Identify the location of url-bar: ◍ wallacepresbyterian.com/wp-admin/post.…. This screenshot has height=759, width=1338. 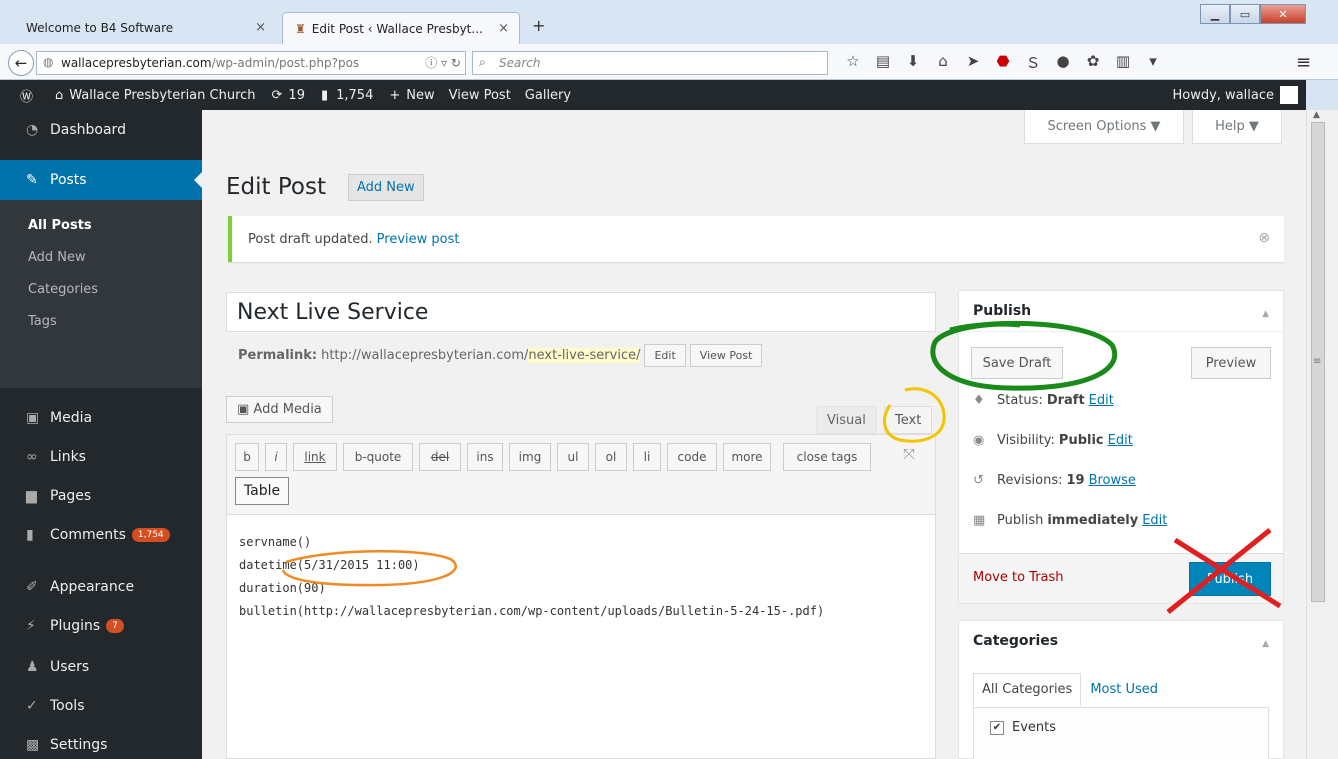
(251, 63).